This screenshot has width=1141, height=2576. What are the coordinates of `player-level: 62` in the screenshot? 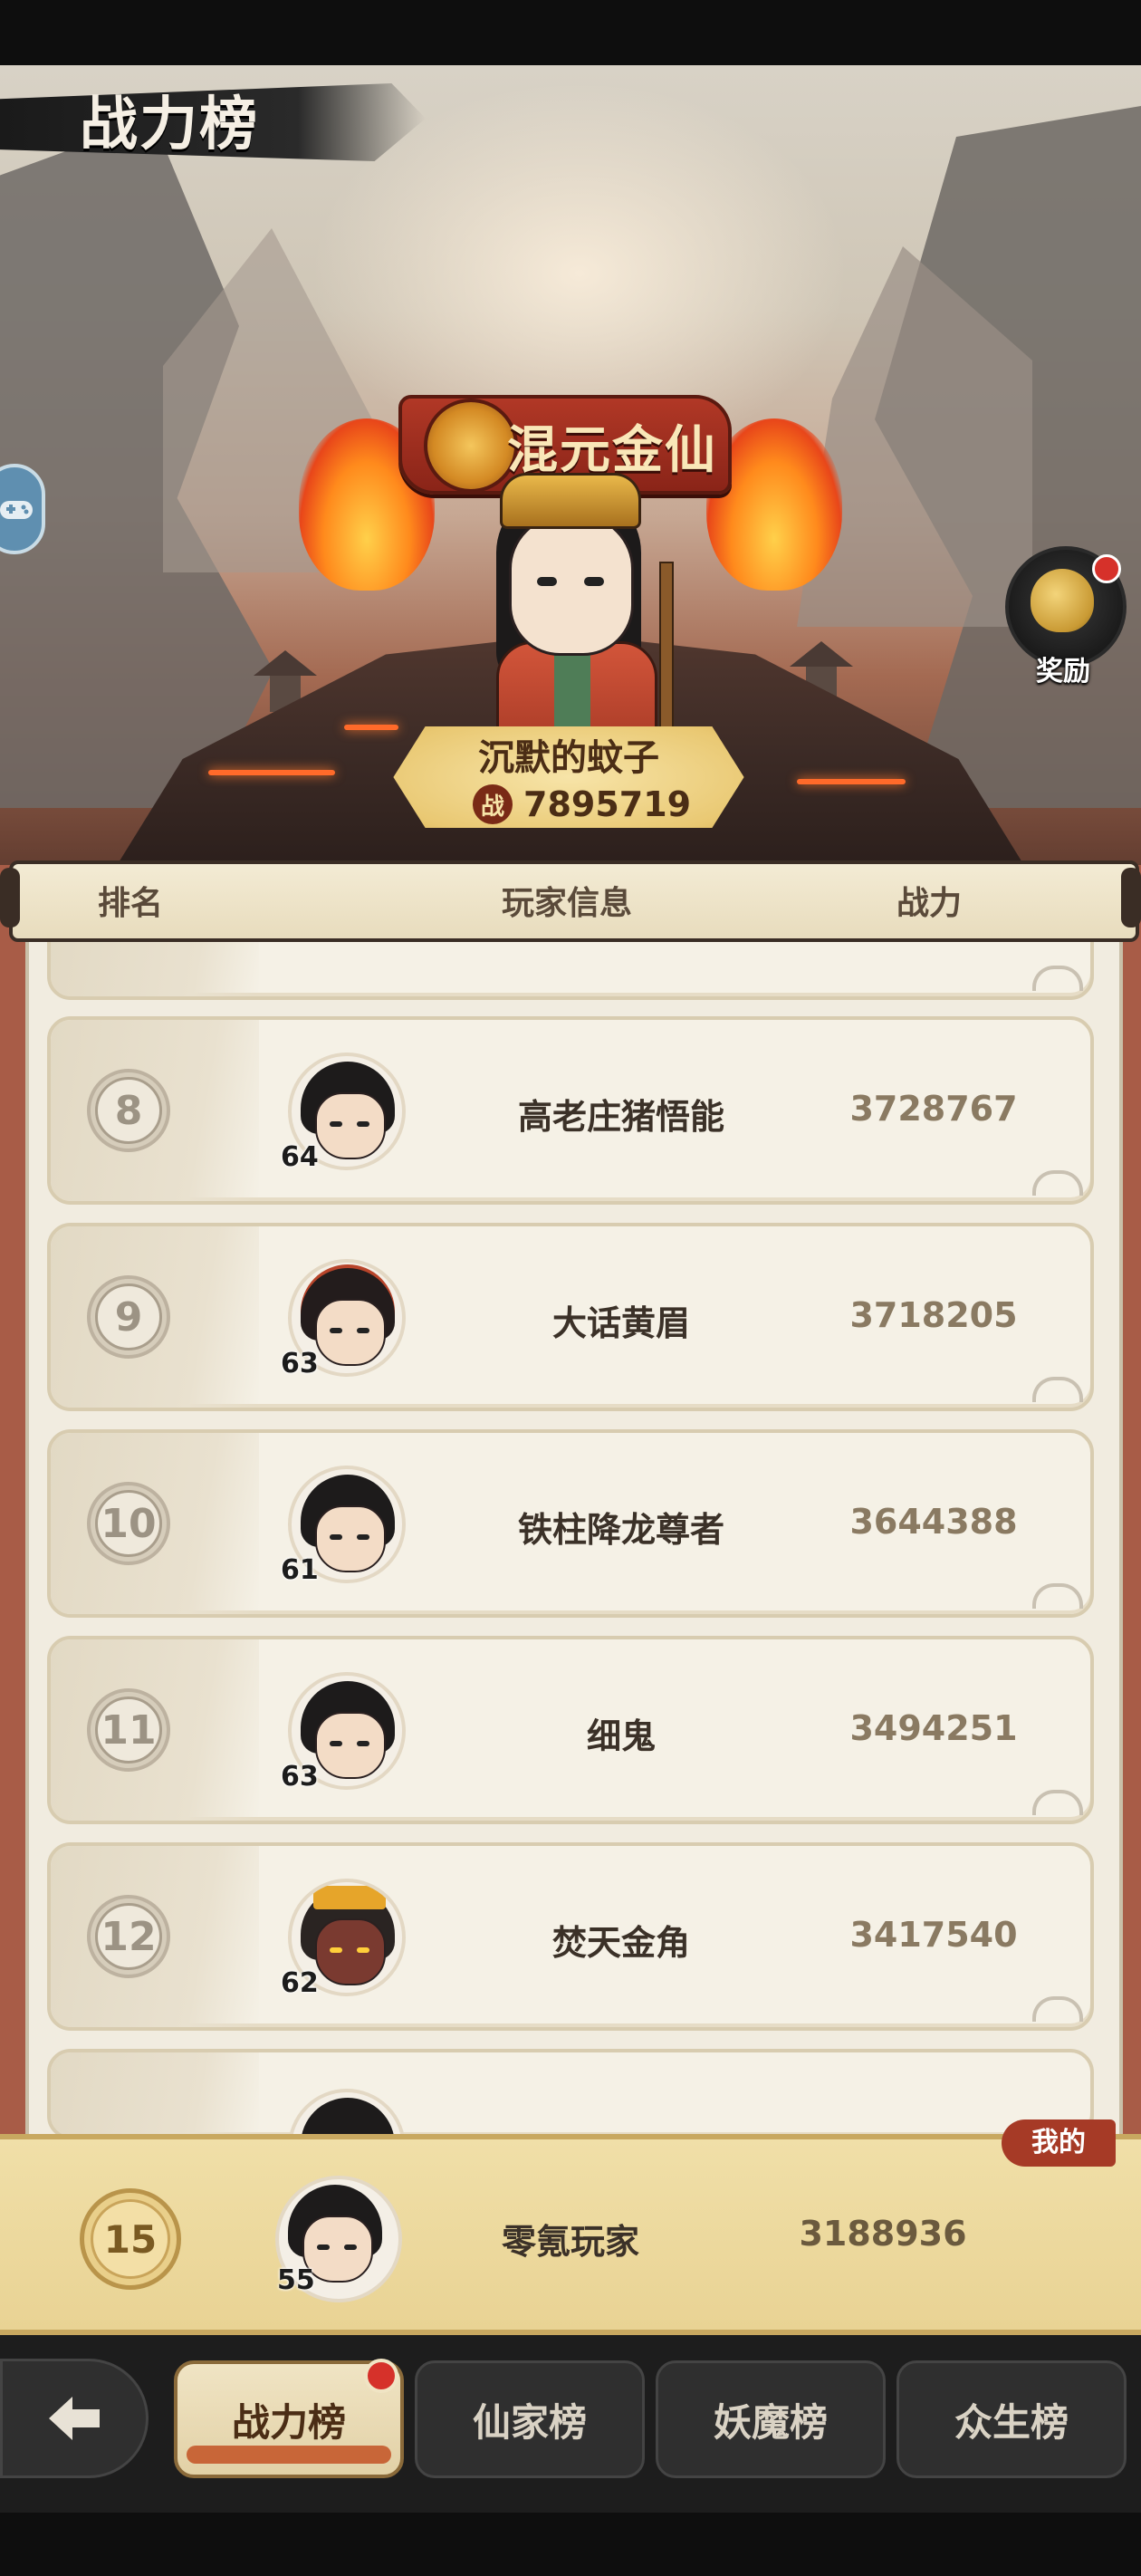 It's located at (300, 1983).